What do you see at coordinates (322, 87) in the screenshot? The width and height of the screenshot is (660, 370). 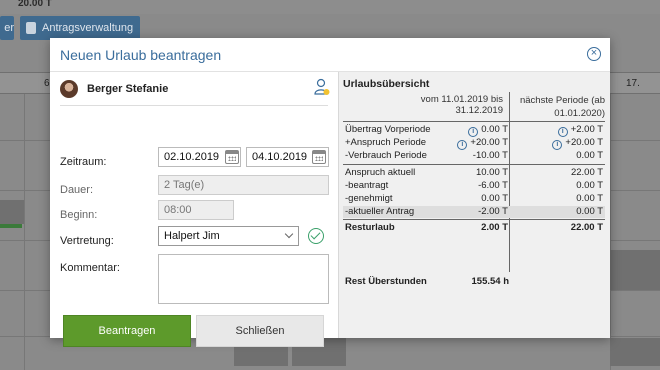 I see `user-select-icon` at bounding box center [322, 87].